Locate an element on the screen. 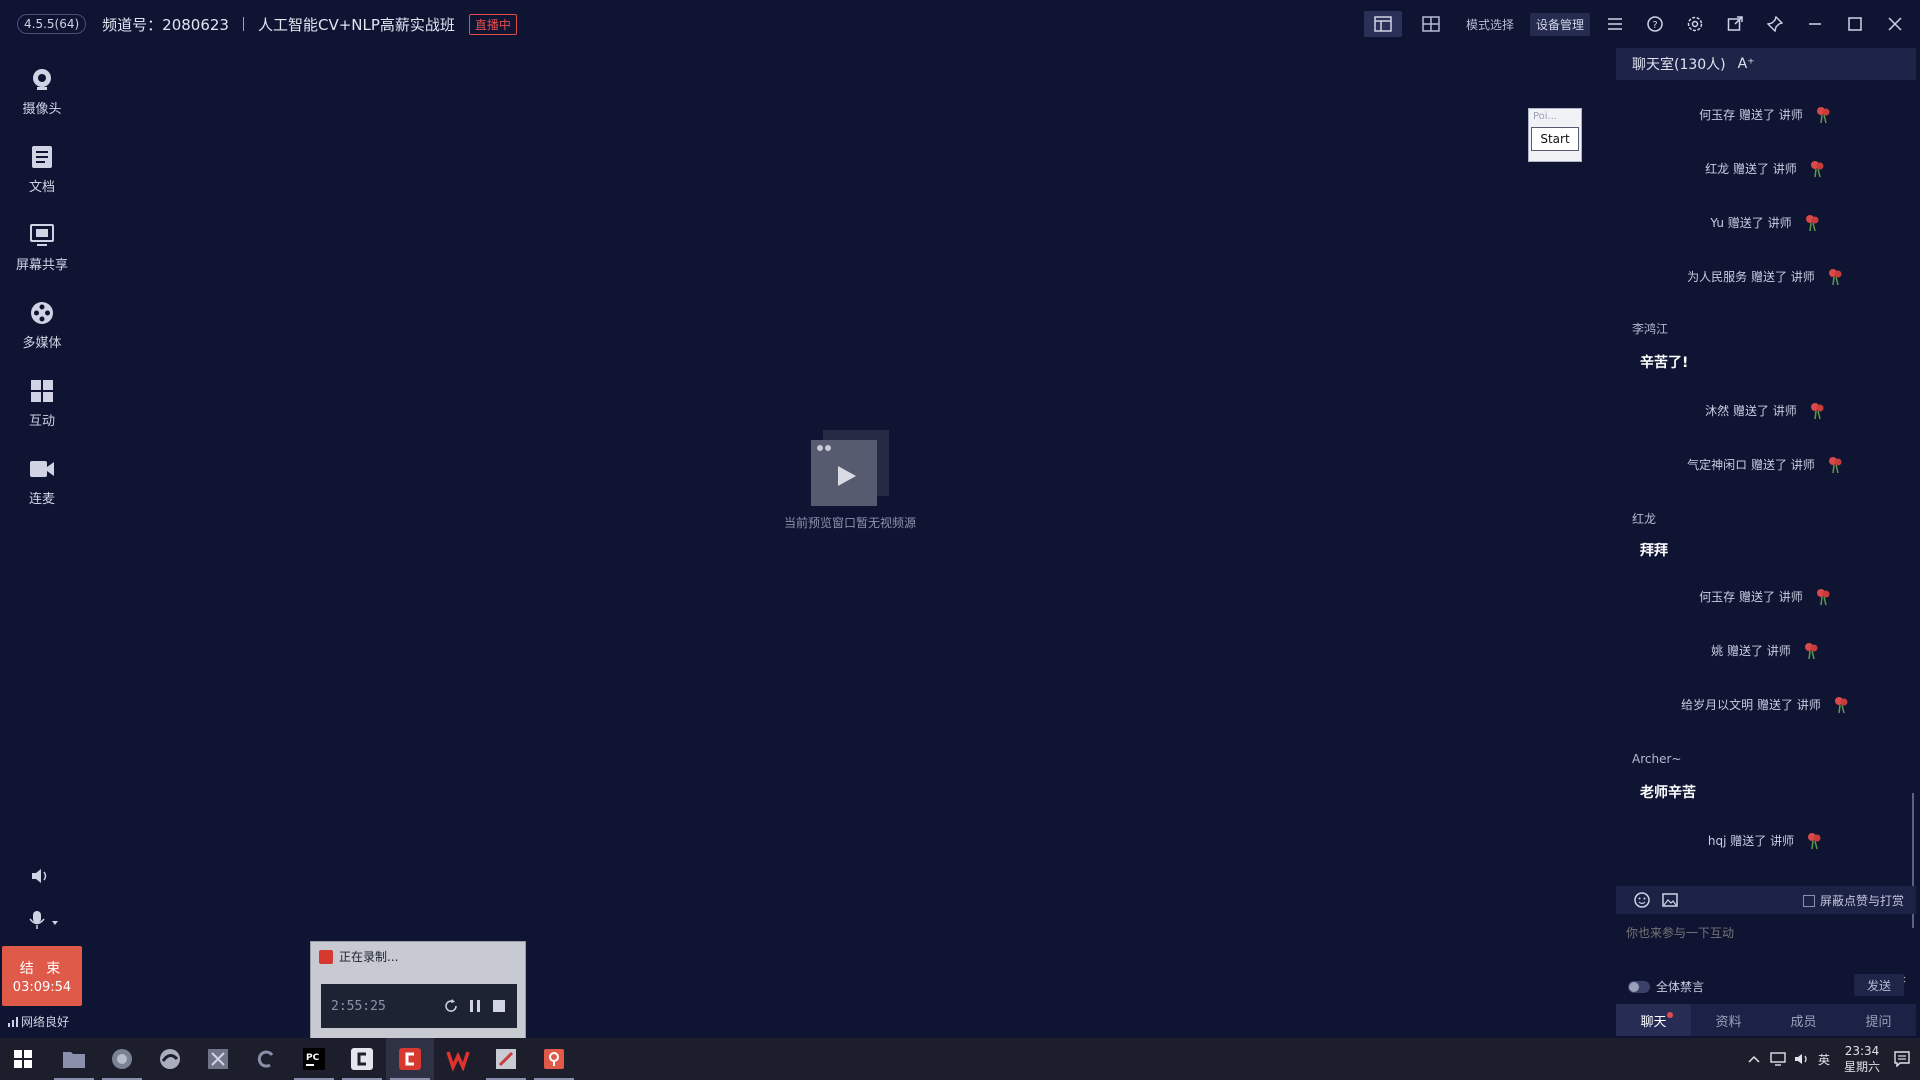 This screenshot has width=1920, height=1080. image-icon is located at coordinates (1670, 900).